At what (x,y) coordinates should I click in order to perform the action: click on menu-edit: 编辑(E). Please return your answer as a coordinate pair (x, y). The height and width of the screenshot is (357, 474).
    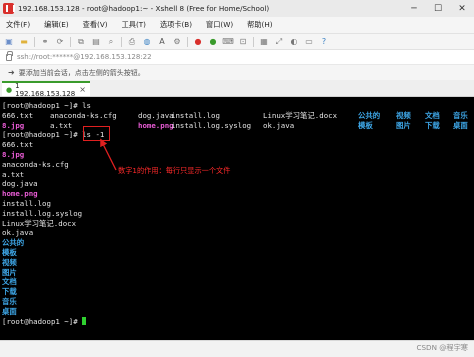
    Looking at the image, I should click on (56, 25).